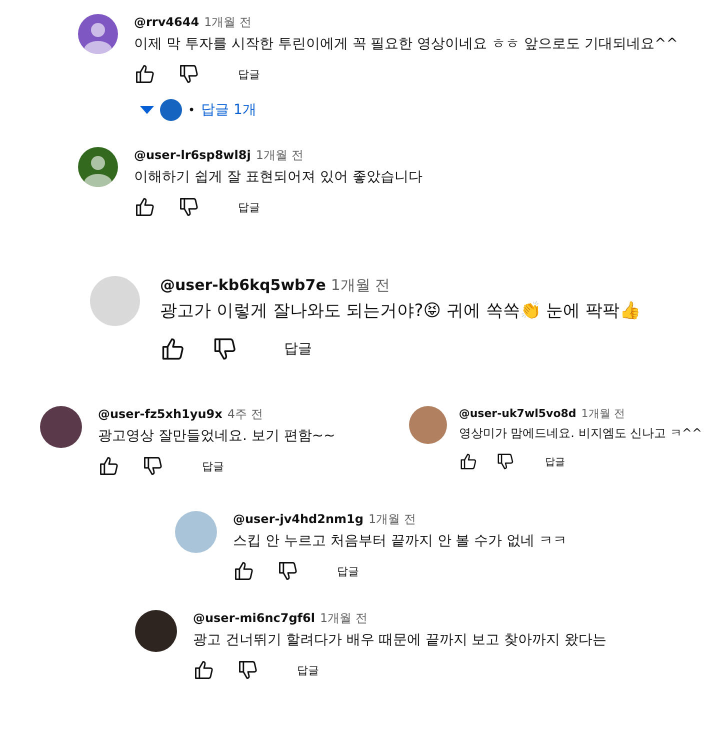 This screenshot has height=742, width=722. I want to click on channel-avatar, so click(171, 110).